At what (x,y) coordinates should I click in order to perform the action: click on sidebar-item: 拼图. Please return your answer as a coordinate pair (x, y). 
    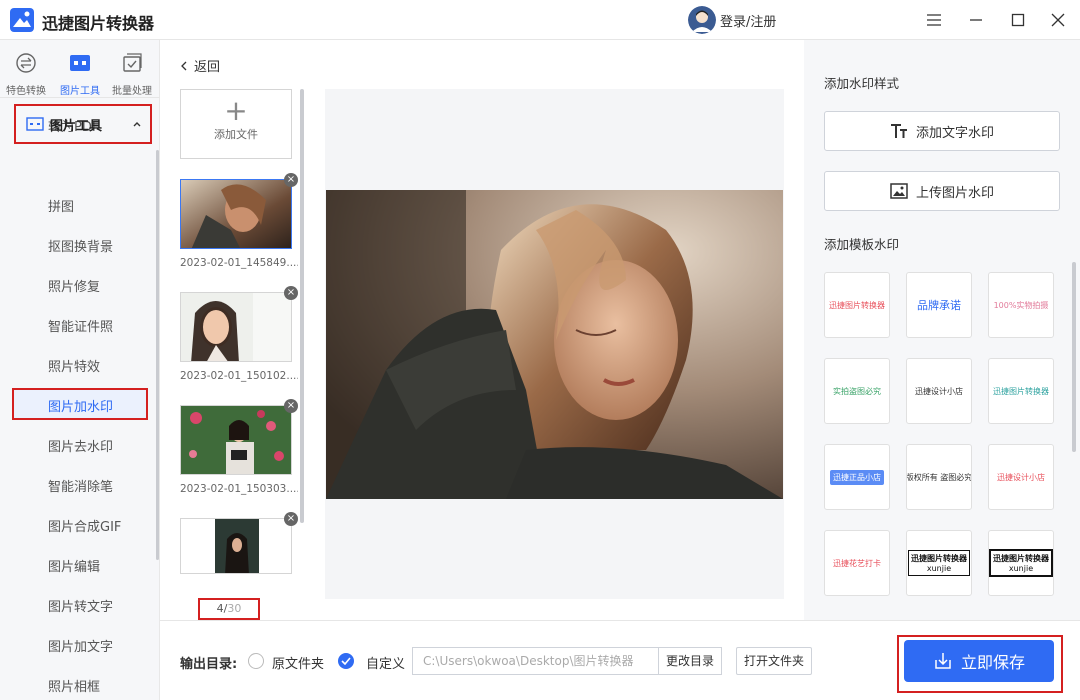
    Looking at the image, I should click on (61, 205).